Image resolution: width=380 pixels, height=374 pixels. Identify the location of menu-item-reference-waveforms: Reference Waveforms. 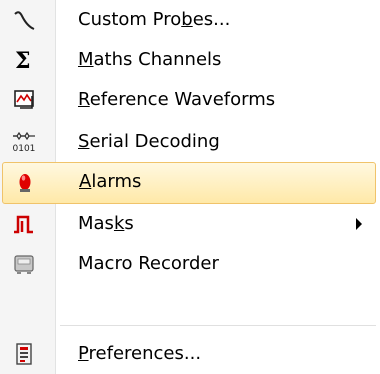
(190, 100).